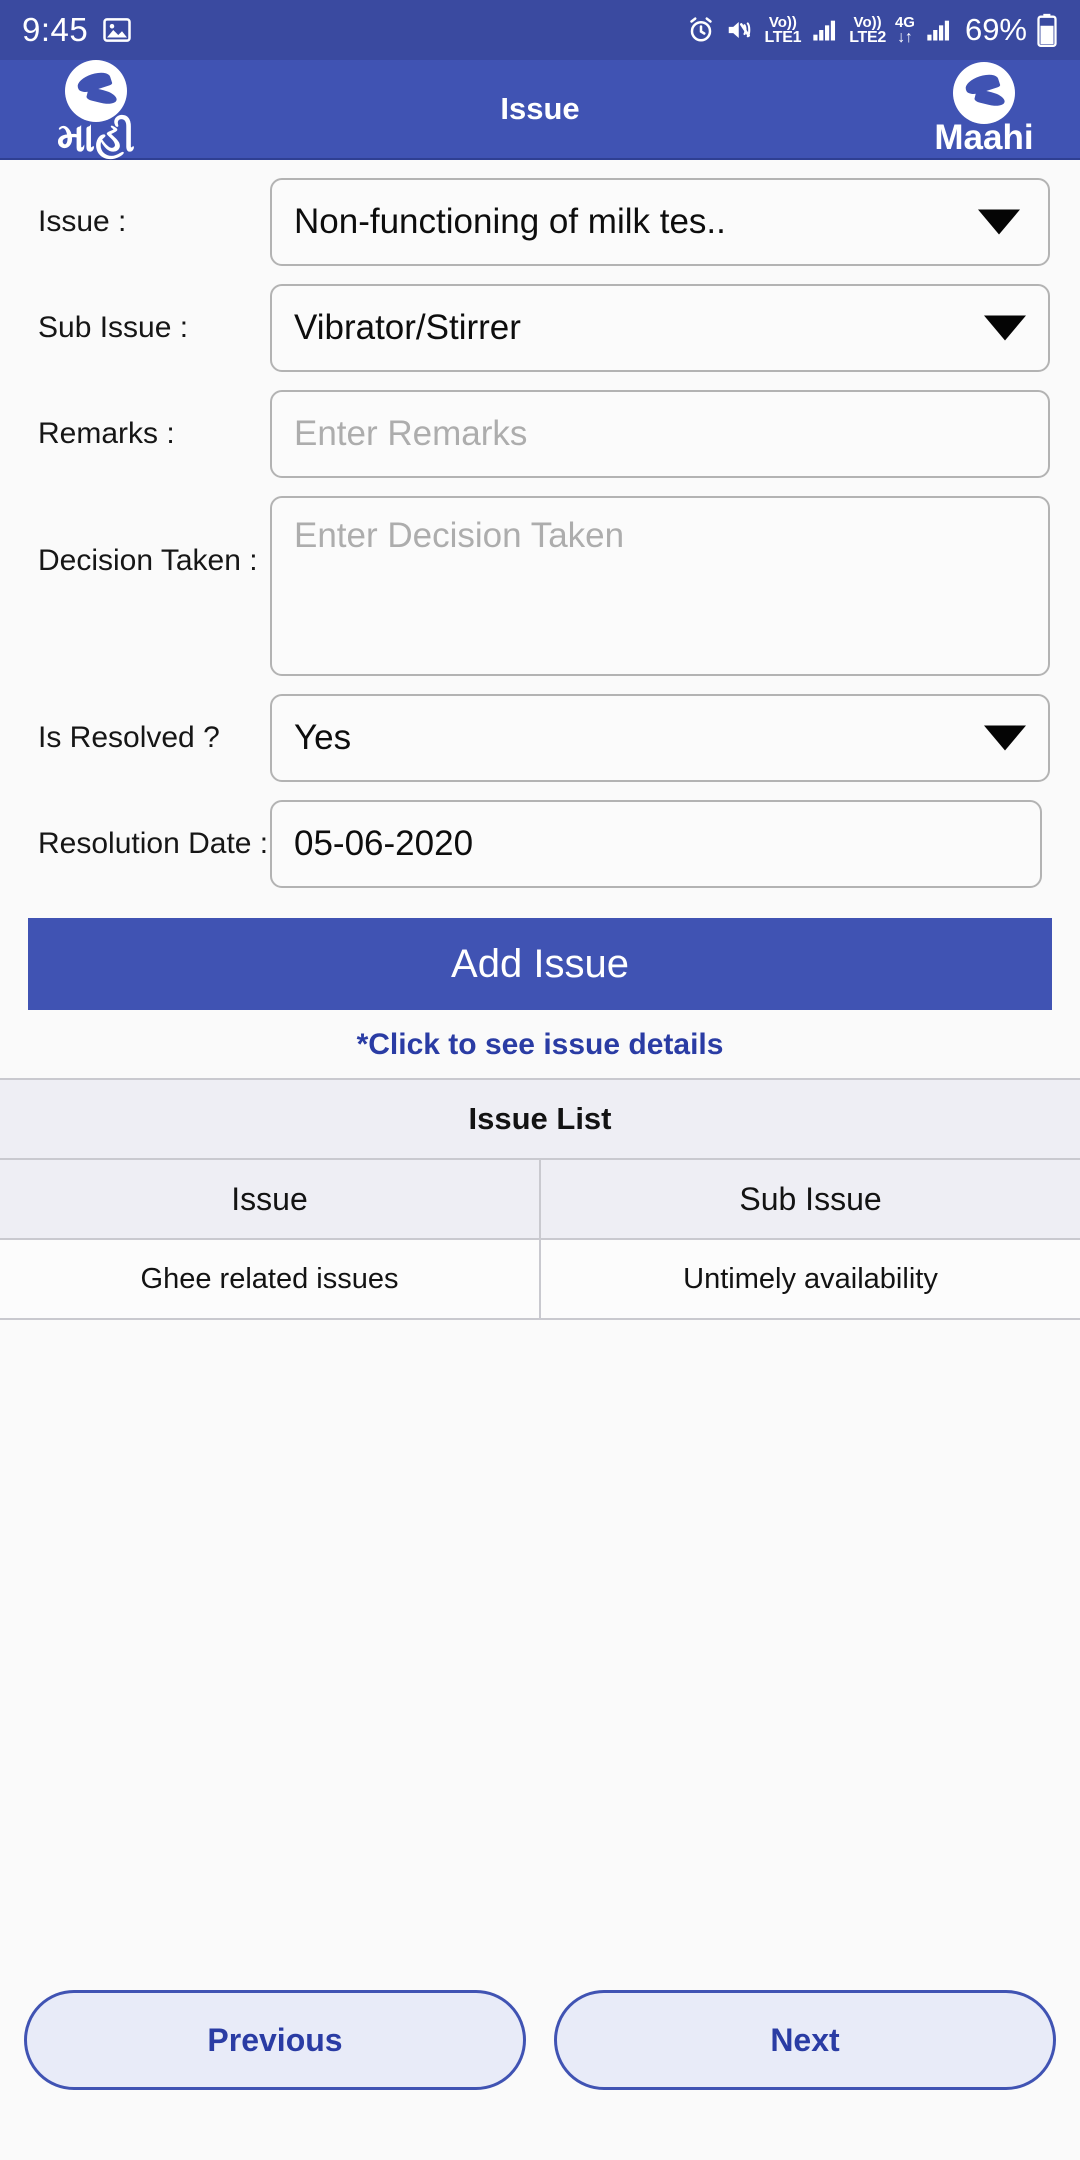 The width and height of the screenshot is (1080, 2160). I want to click on field-row-remarks: Remarks : Enter Remarks, so click(540, 434).